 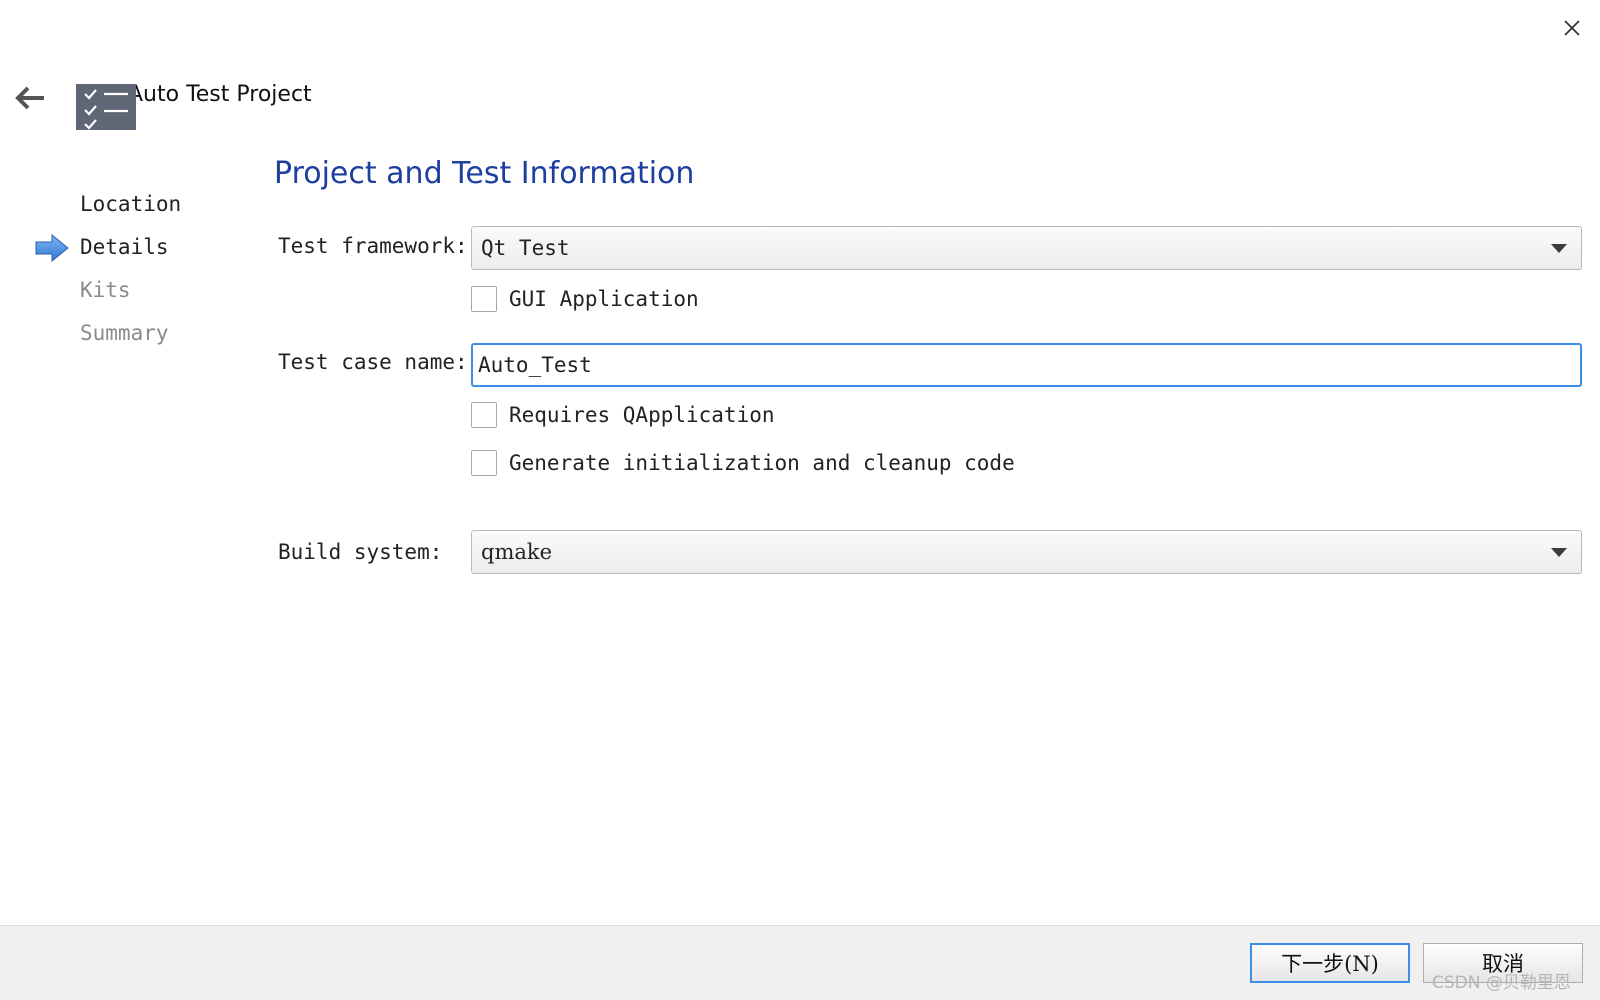 What do you see at coordinates (484, 173) in the screenshot?
I see `page-heading: Project and Test Information` at bounding box center [484, 173].